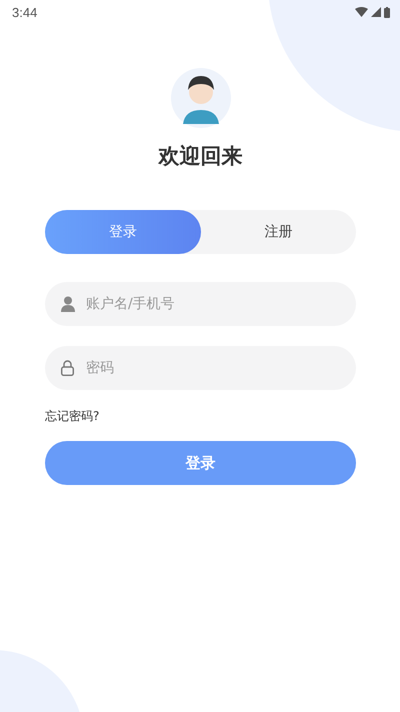  Describe the element at coordinates (25, 12) in the screenshot. I see `status-time: 3:44` at that location.